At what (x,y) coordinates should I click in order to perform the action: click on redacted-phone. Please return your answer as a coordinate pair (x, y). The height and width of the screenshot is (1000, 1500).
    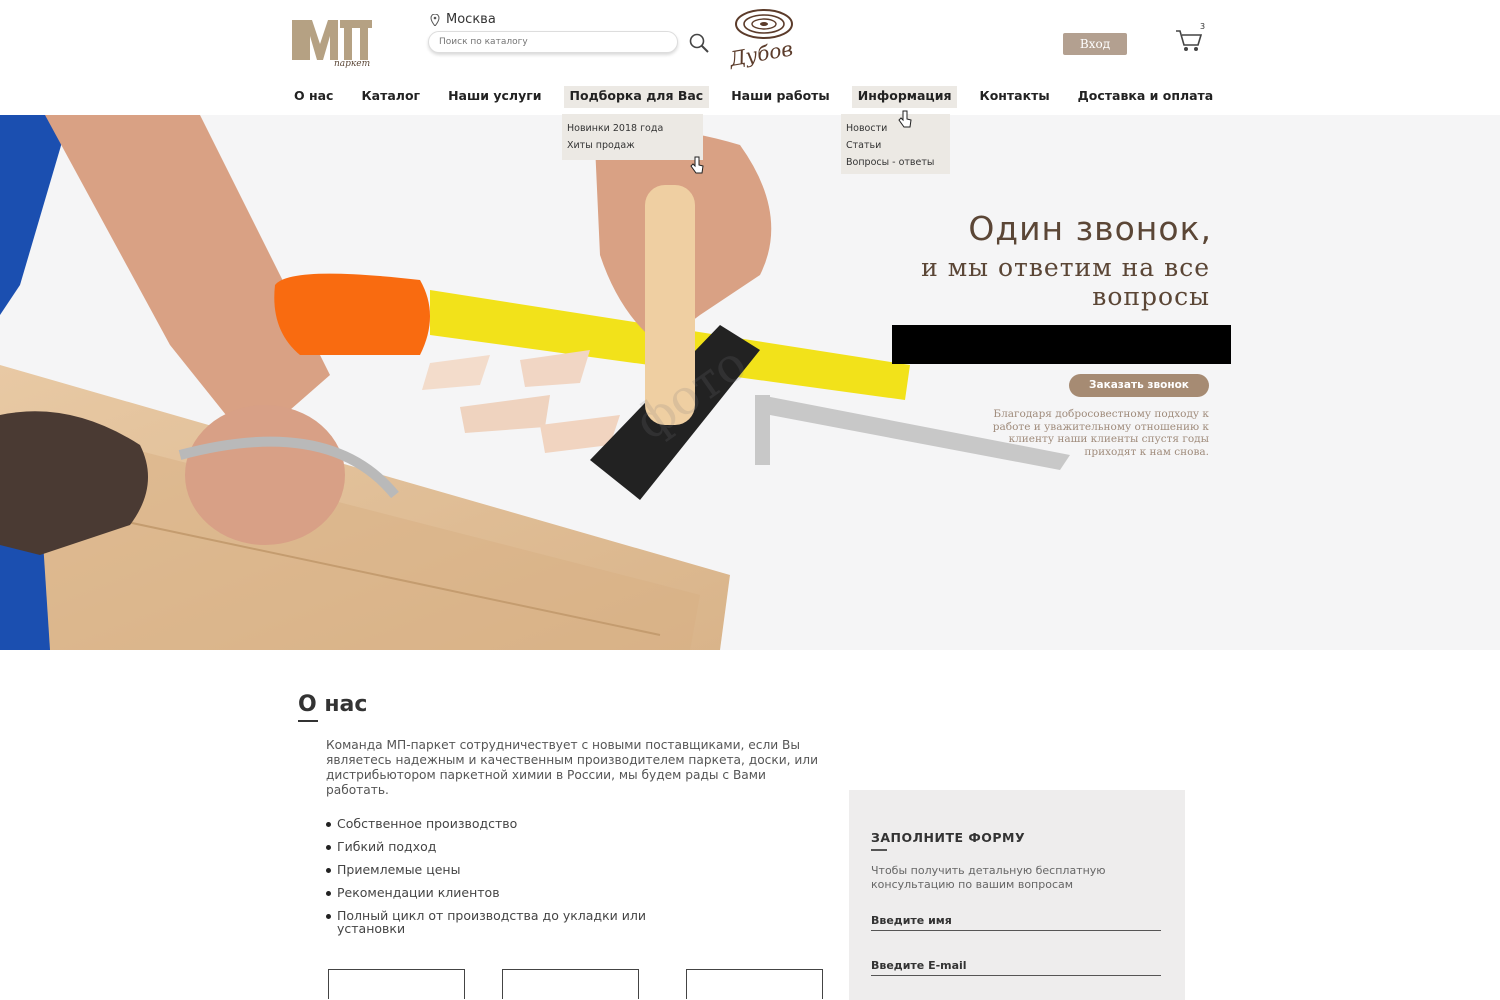
    Looking at the image, I should click on (1061, 344).